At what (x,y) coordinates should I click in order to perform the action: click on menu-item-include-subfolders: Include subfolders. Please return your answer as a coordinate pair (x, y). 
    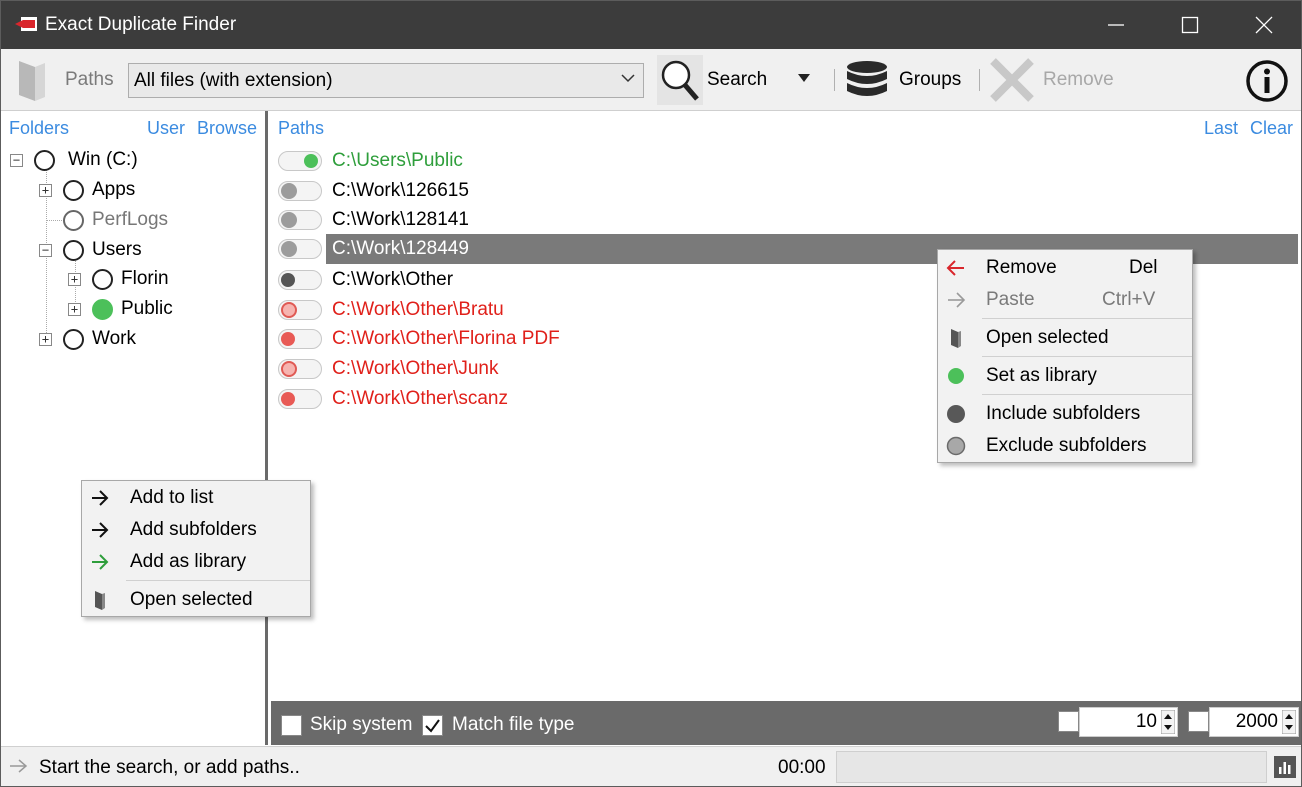
    Looking at the image, I should click on (1065, 414).